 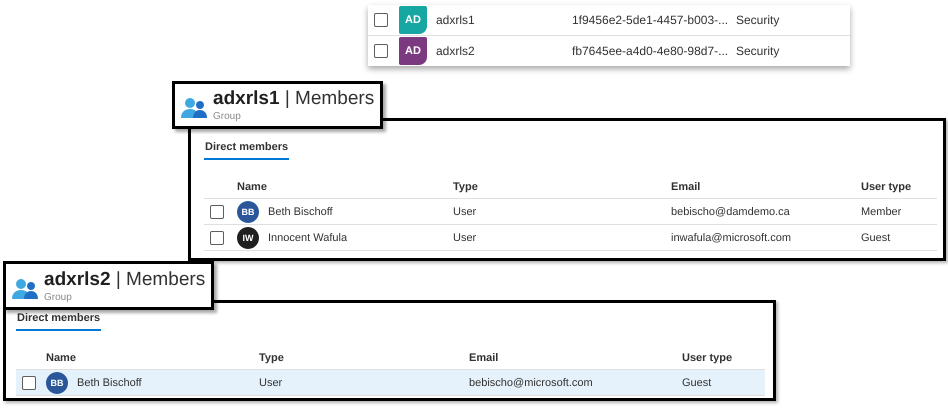 What do you see at coordinates (731, 238) in the screenshot?
I see `table-cell-text: inwafula@microsoft.com` at bounding box center [731, 238].